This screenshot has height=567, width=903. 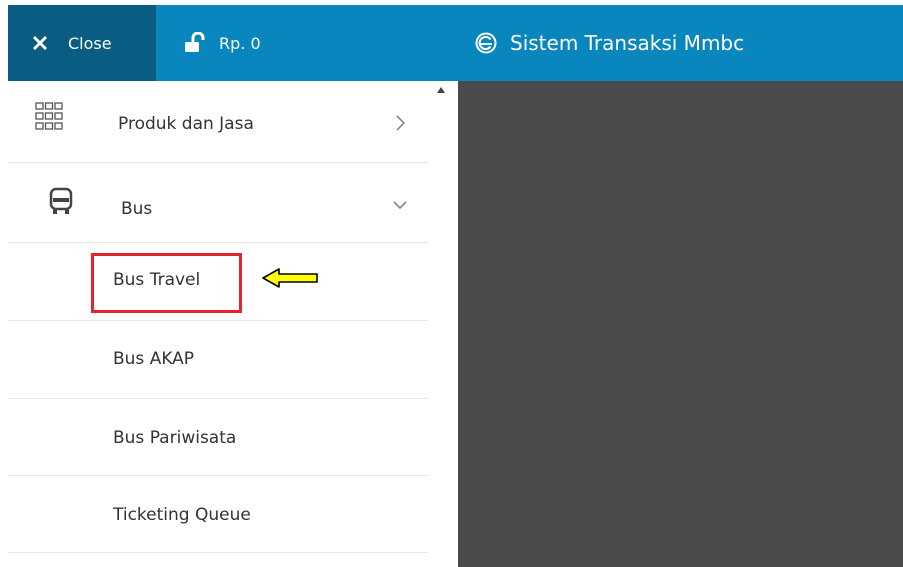 I want to click on app-title: Sistem Transaksi Mmbc, so click(x=609, y=43).